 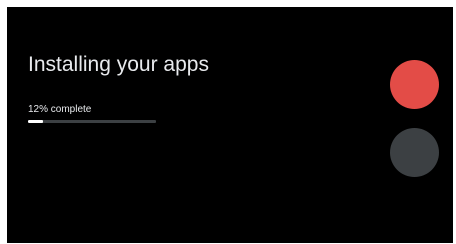 What do you see at coordinates (414, 84) in the screenshot?
I see `red-circle-indicator` at bounding box center [414, 84].